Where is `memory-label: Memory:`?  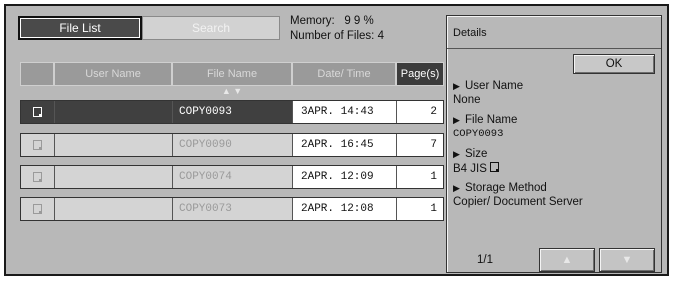 memory-label: Memory: is located at coordinates (312, 21).